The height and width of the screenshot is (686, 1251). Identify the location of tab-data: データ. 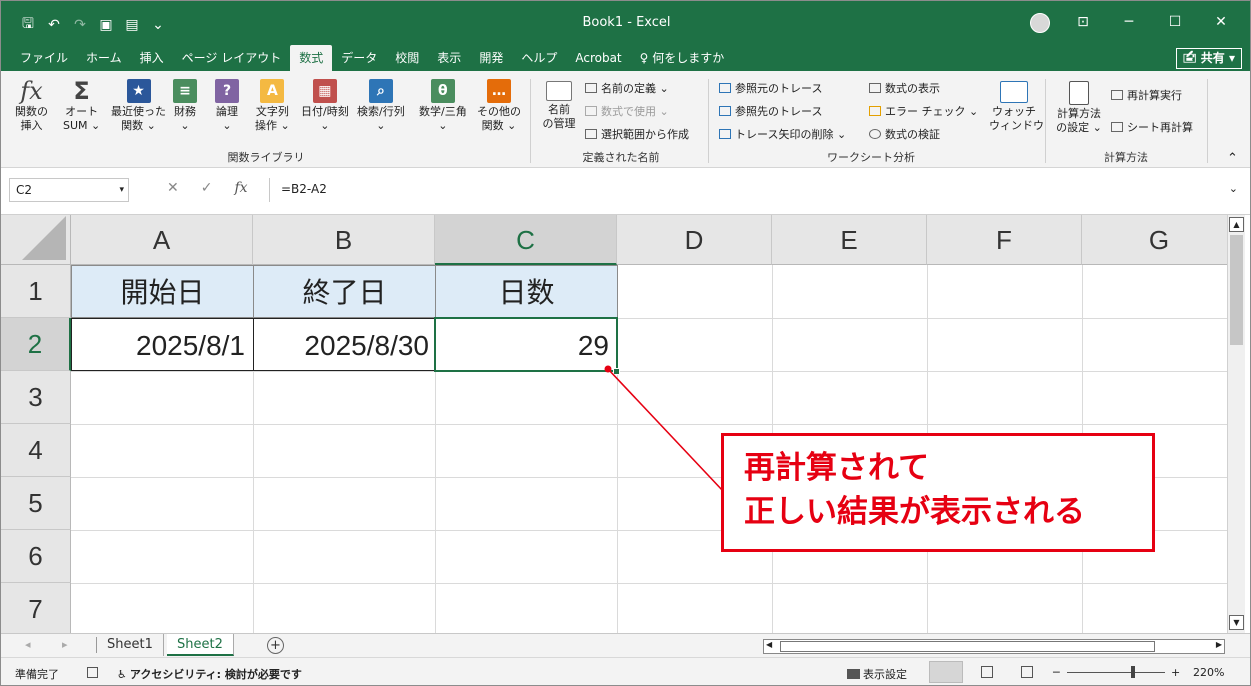
(359, 58).